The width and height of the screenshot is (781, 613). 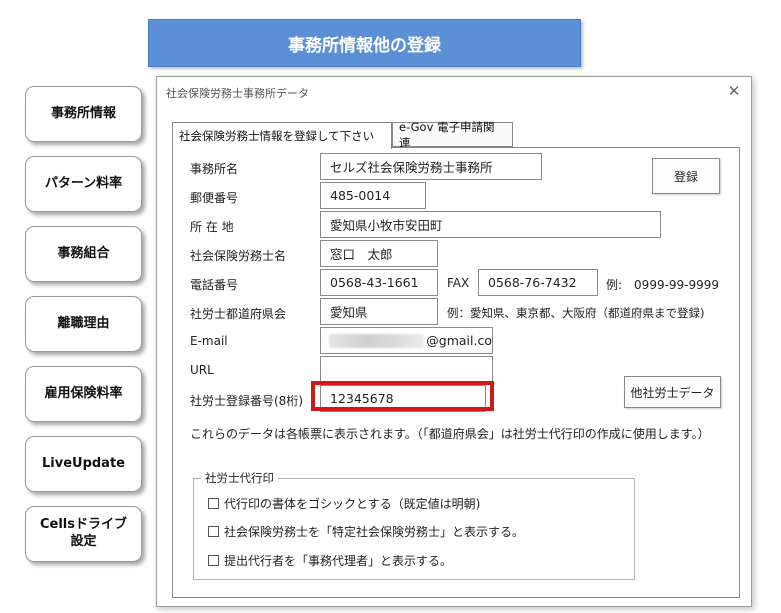 I want to click on tab-egov-label: e-Gov 電子申請関連, so click(x=447, y=134).